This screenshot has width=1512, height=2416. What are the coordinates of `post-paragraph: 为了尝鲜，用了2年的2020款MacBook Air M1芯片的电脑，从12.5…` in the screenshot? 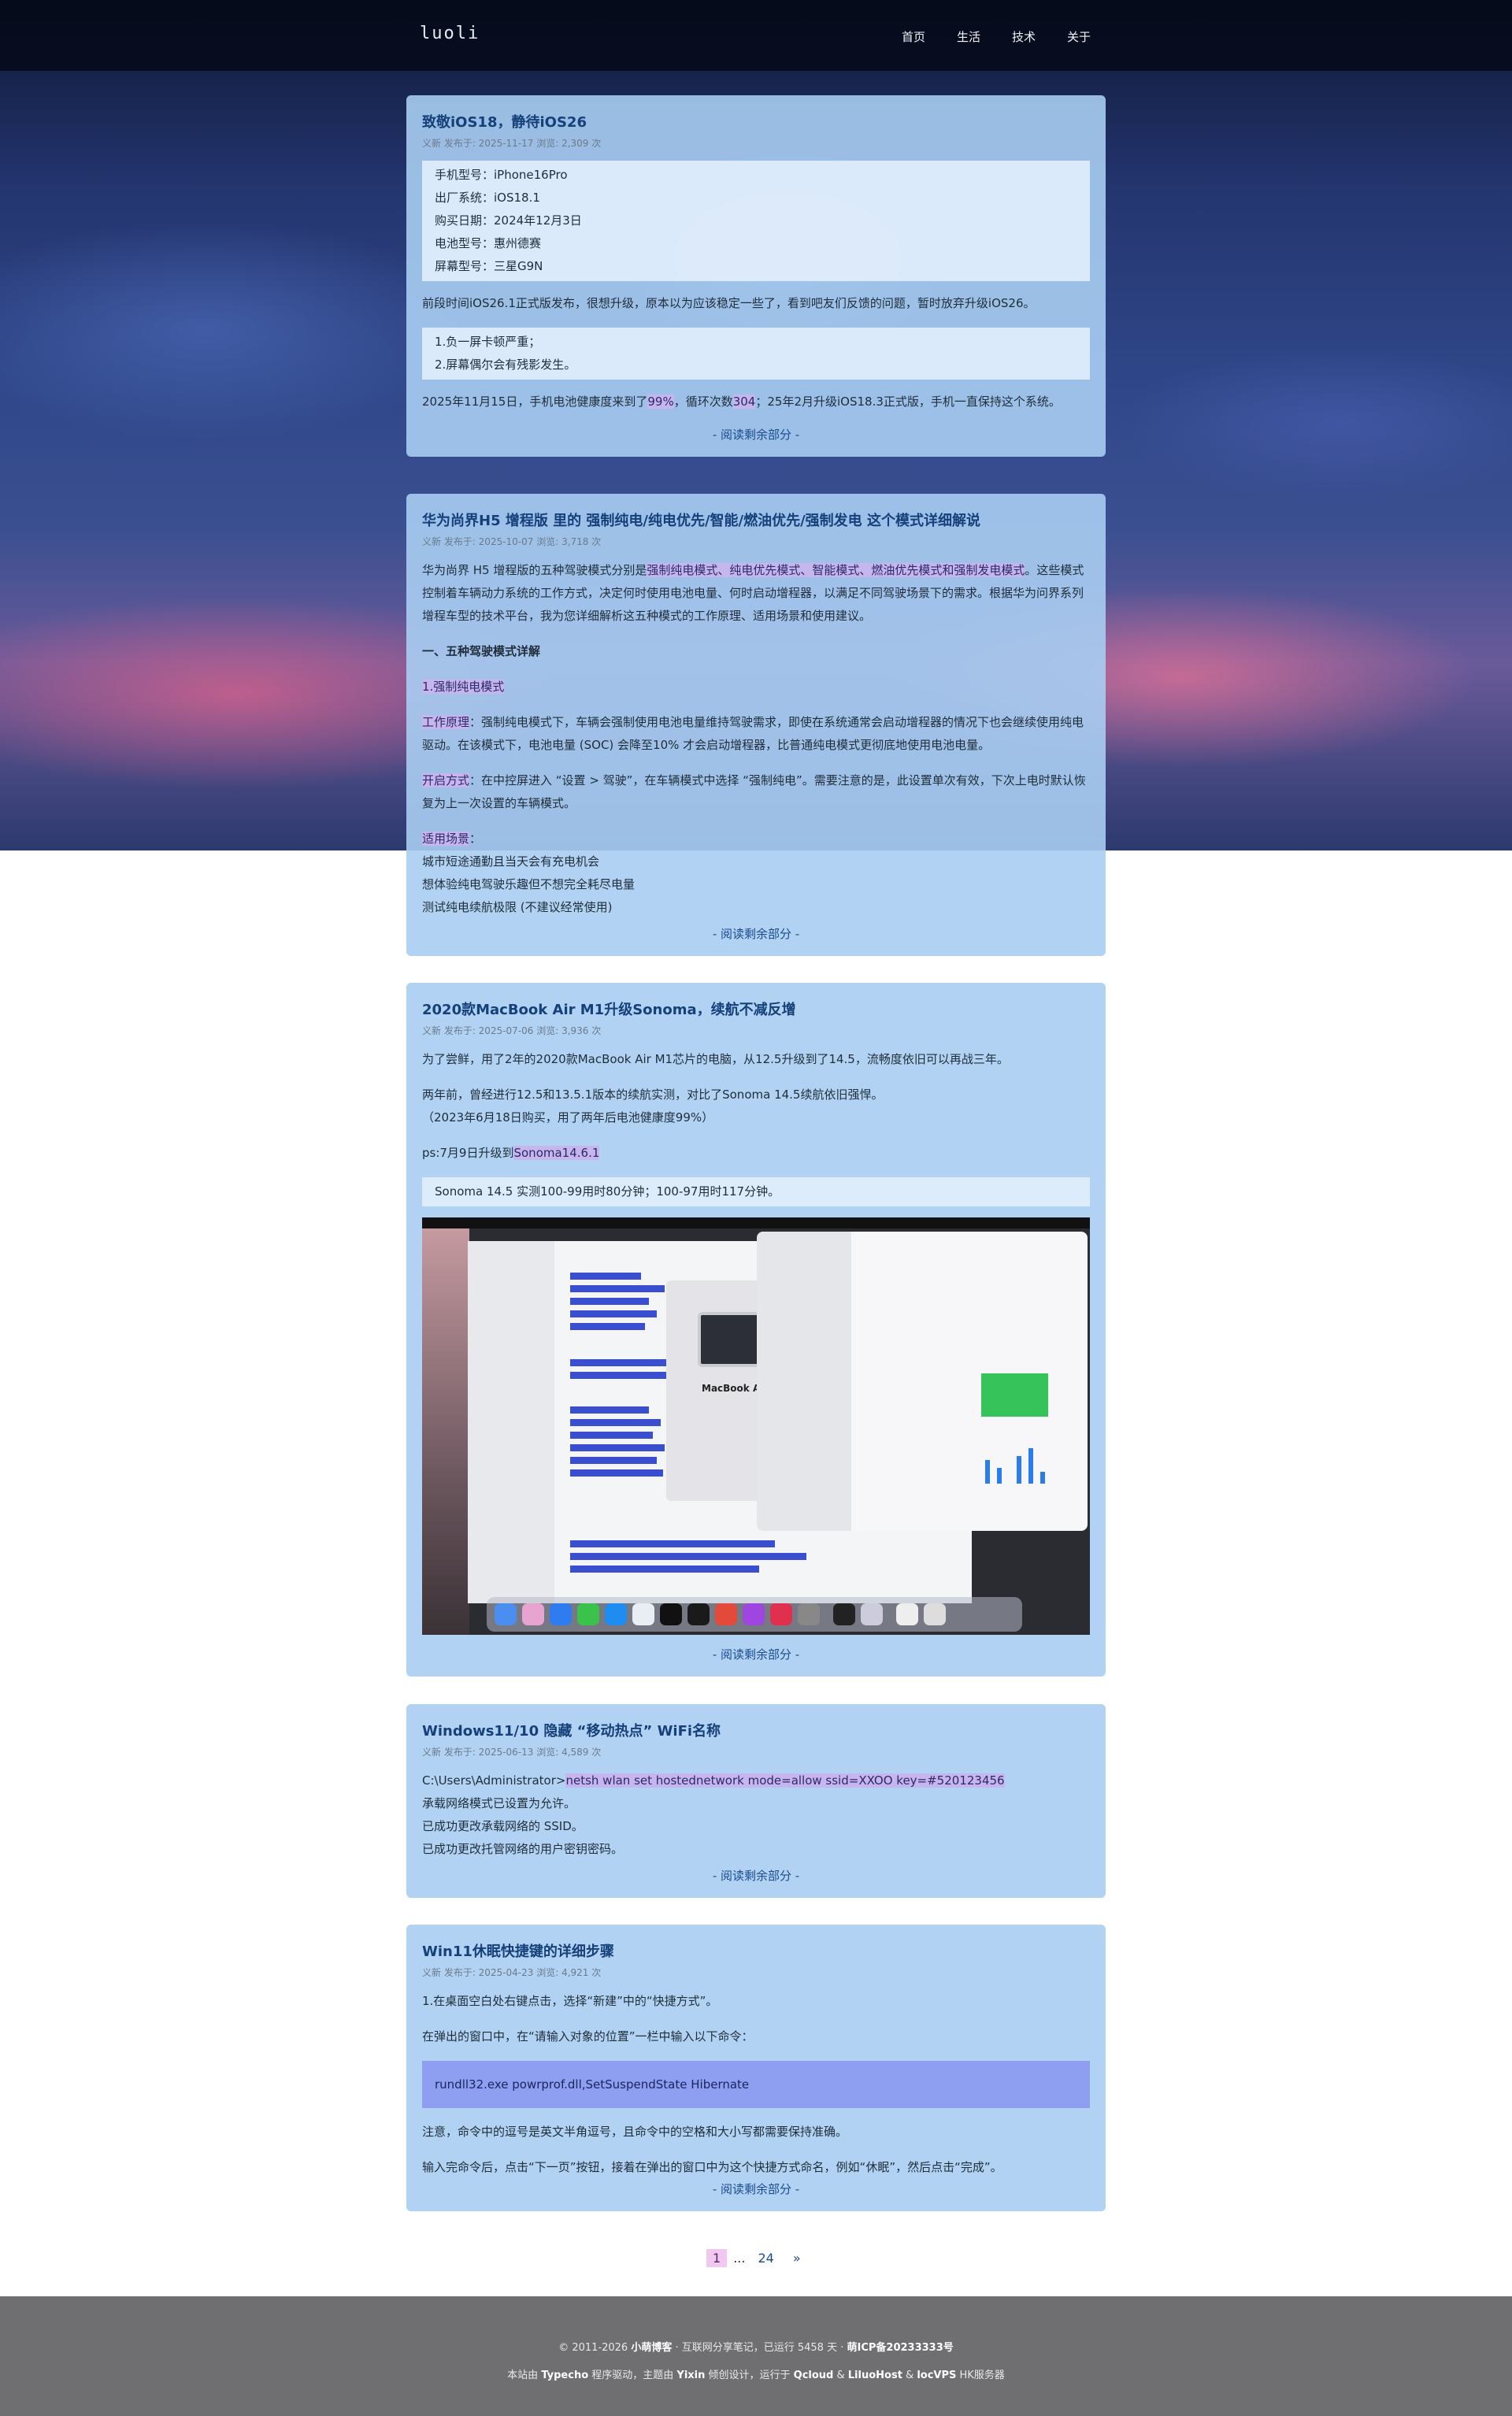 It's located at (715, 1059).